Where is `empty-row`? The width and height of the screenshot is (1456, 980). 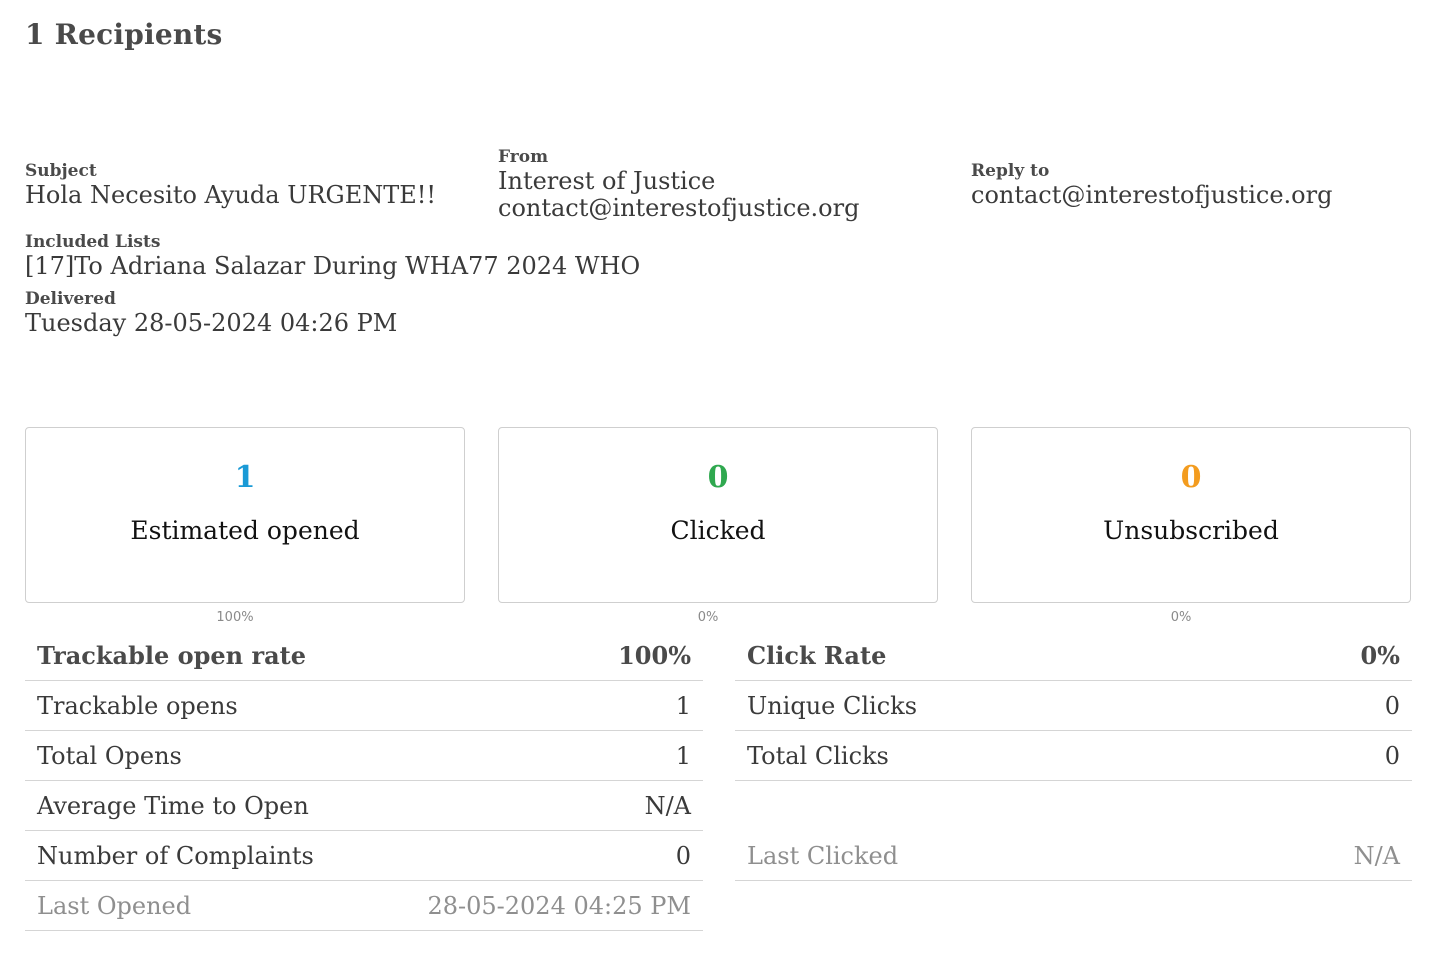
empty-row is located at coordinates (1073, 806).